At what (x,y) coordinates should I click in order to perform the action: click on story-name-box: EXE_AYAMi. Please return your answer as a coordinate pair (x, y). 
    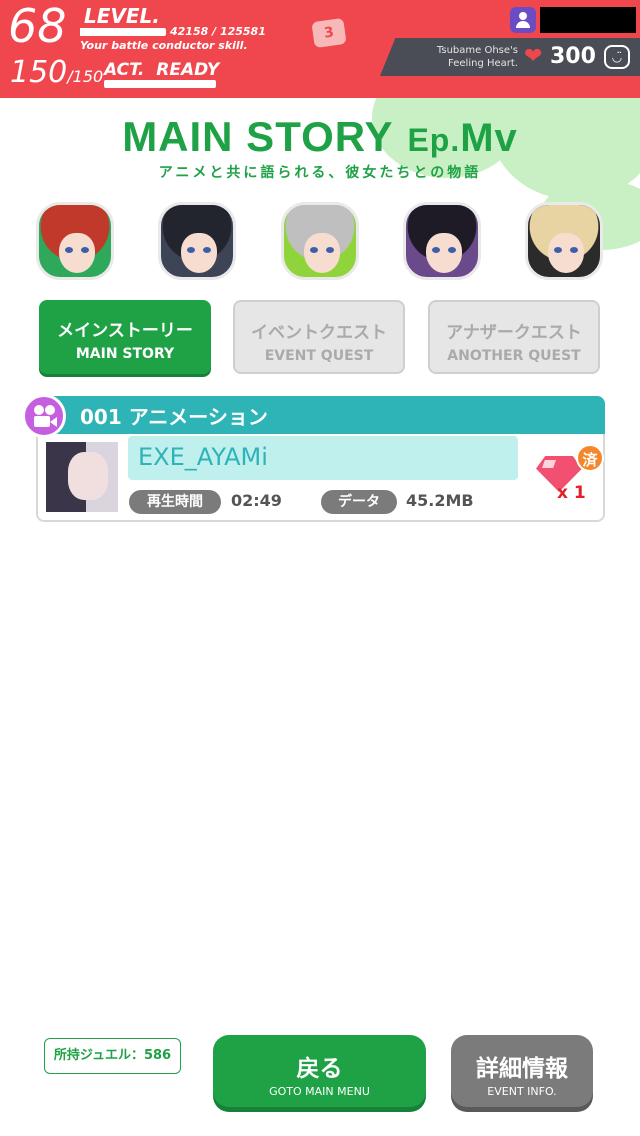
    Looking at the image, I should click on (323, 458).